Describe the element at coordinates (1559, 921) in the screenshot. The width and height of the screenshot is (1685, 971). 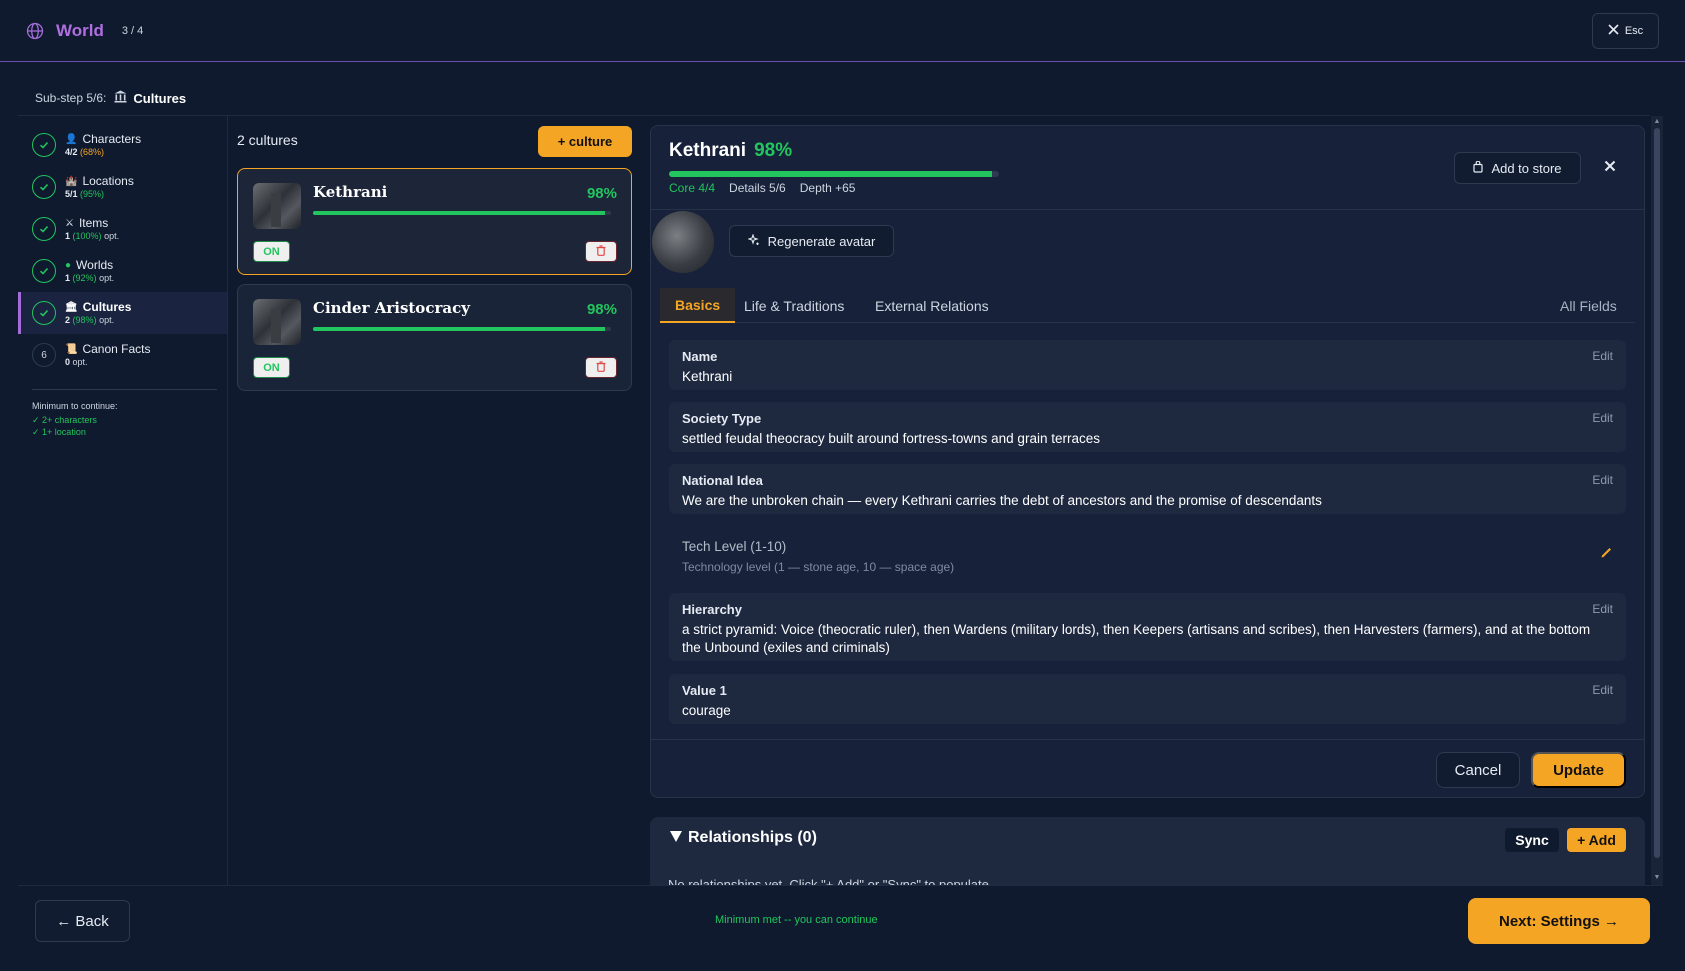
I see `next-button: Next: Settings →` at that location.